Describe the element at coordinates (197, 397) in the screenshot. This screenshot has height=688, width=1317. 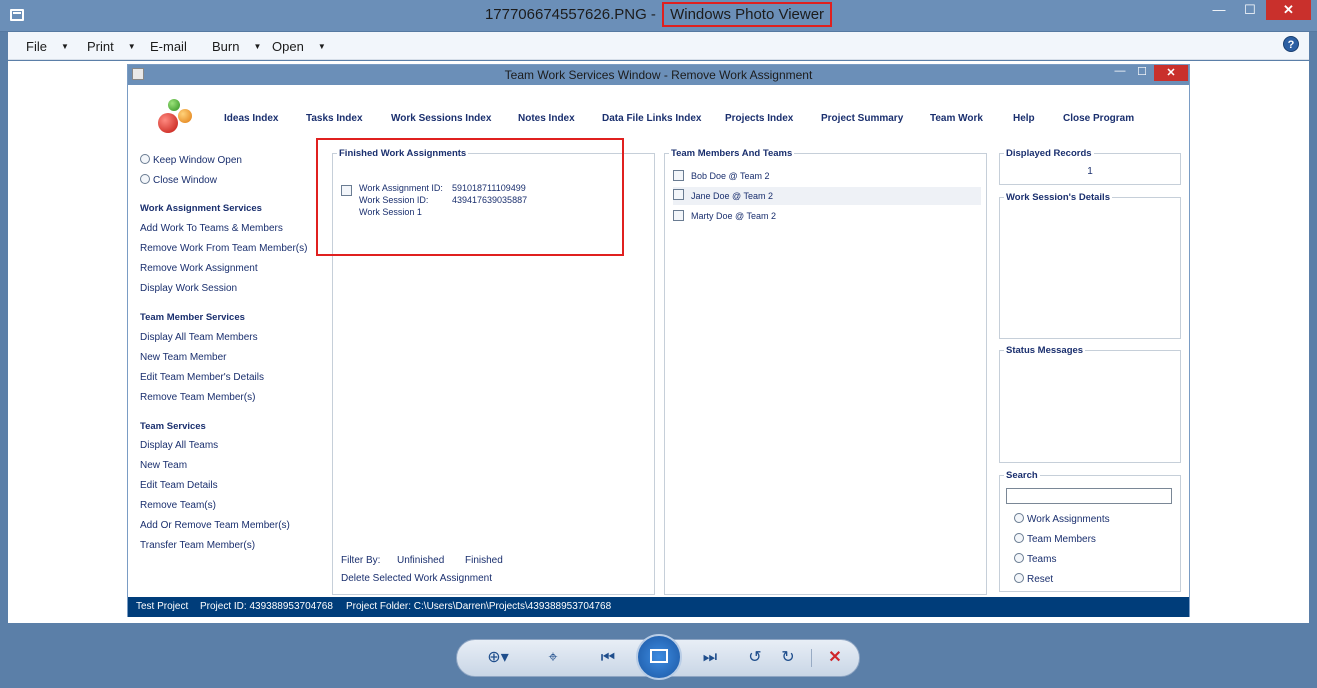
I see `remove-team-members-link: Remove Team Member(s)` at that location.